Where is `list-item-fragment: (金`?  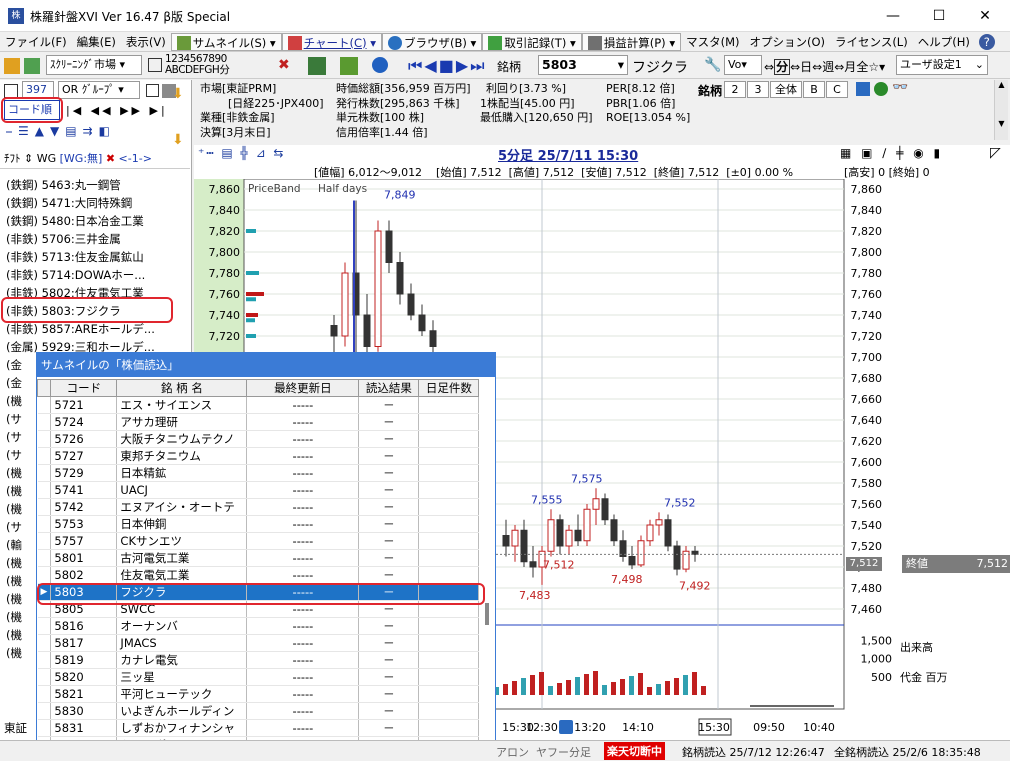
list-item-fragment: (金 is located at coordinates (14, 383).